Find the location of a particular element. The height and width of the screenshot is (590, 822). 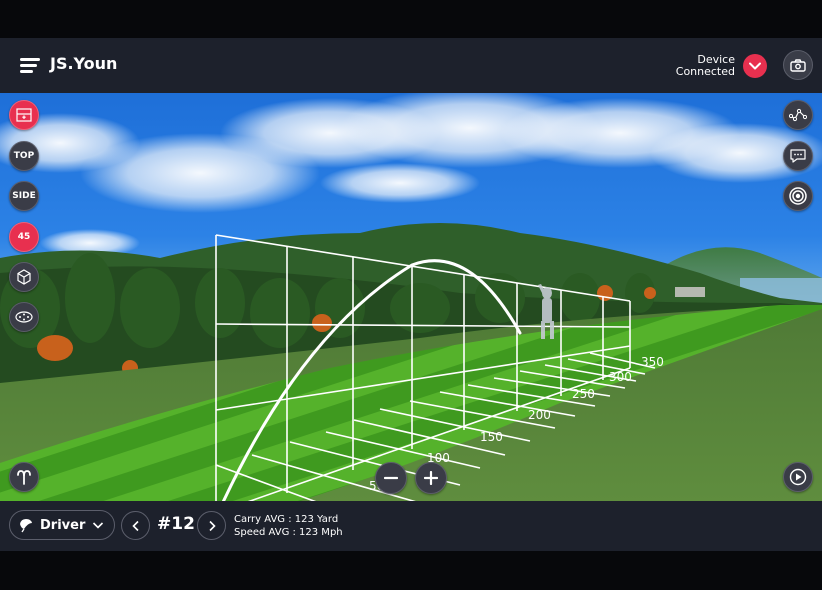

check-icon is located at coordinates (755, 66).